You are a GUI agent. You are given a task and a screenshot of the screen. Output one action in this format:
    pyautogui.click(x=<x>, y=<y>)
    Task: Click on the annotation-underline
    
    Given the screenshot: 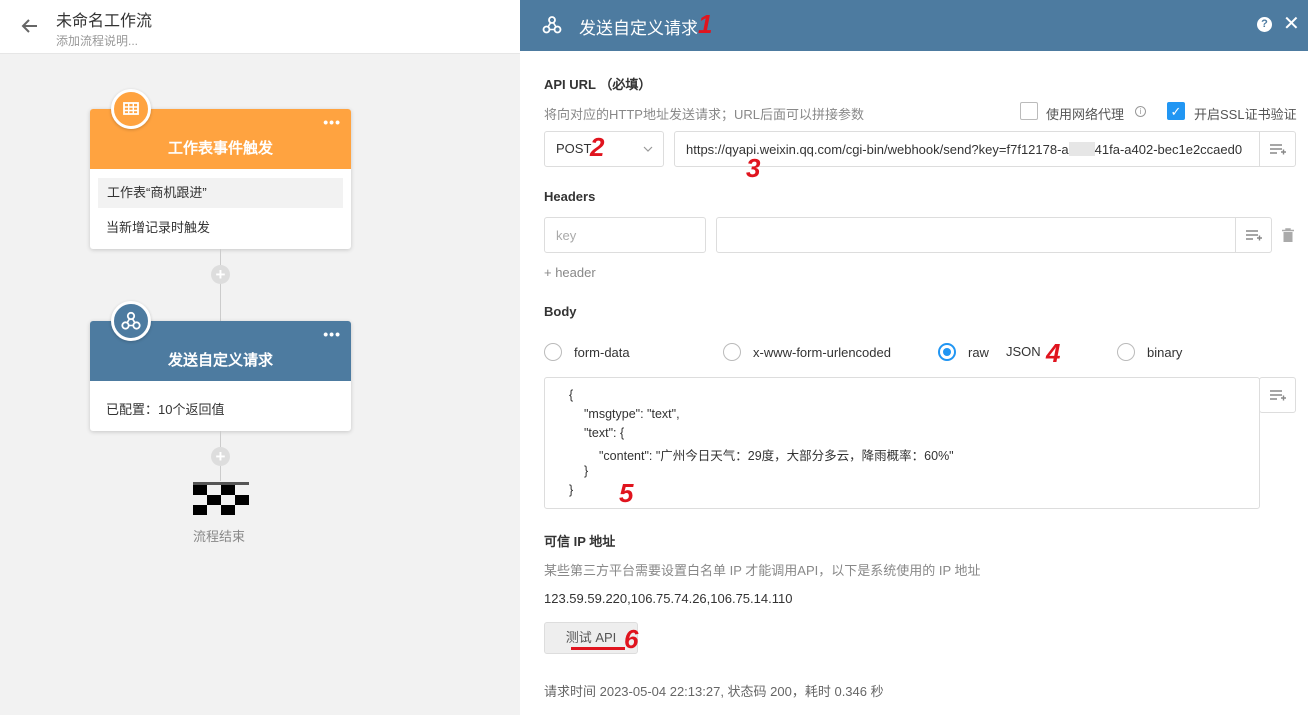 What is the action you would take?
    pyautogui.click(x=598, y=648)
    